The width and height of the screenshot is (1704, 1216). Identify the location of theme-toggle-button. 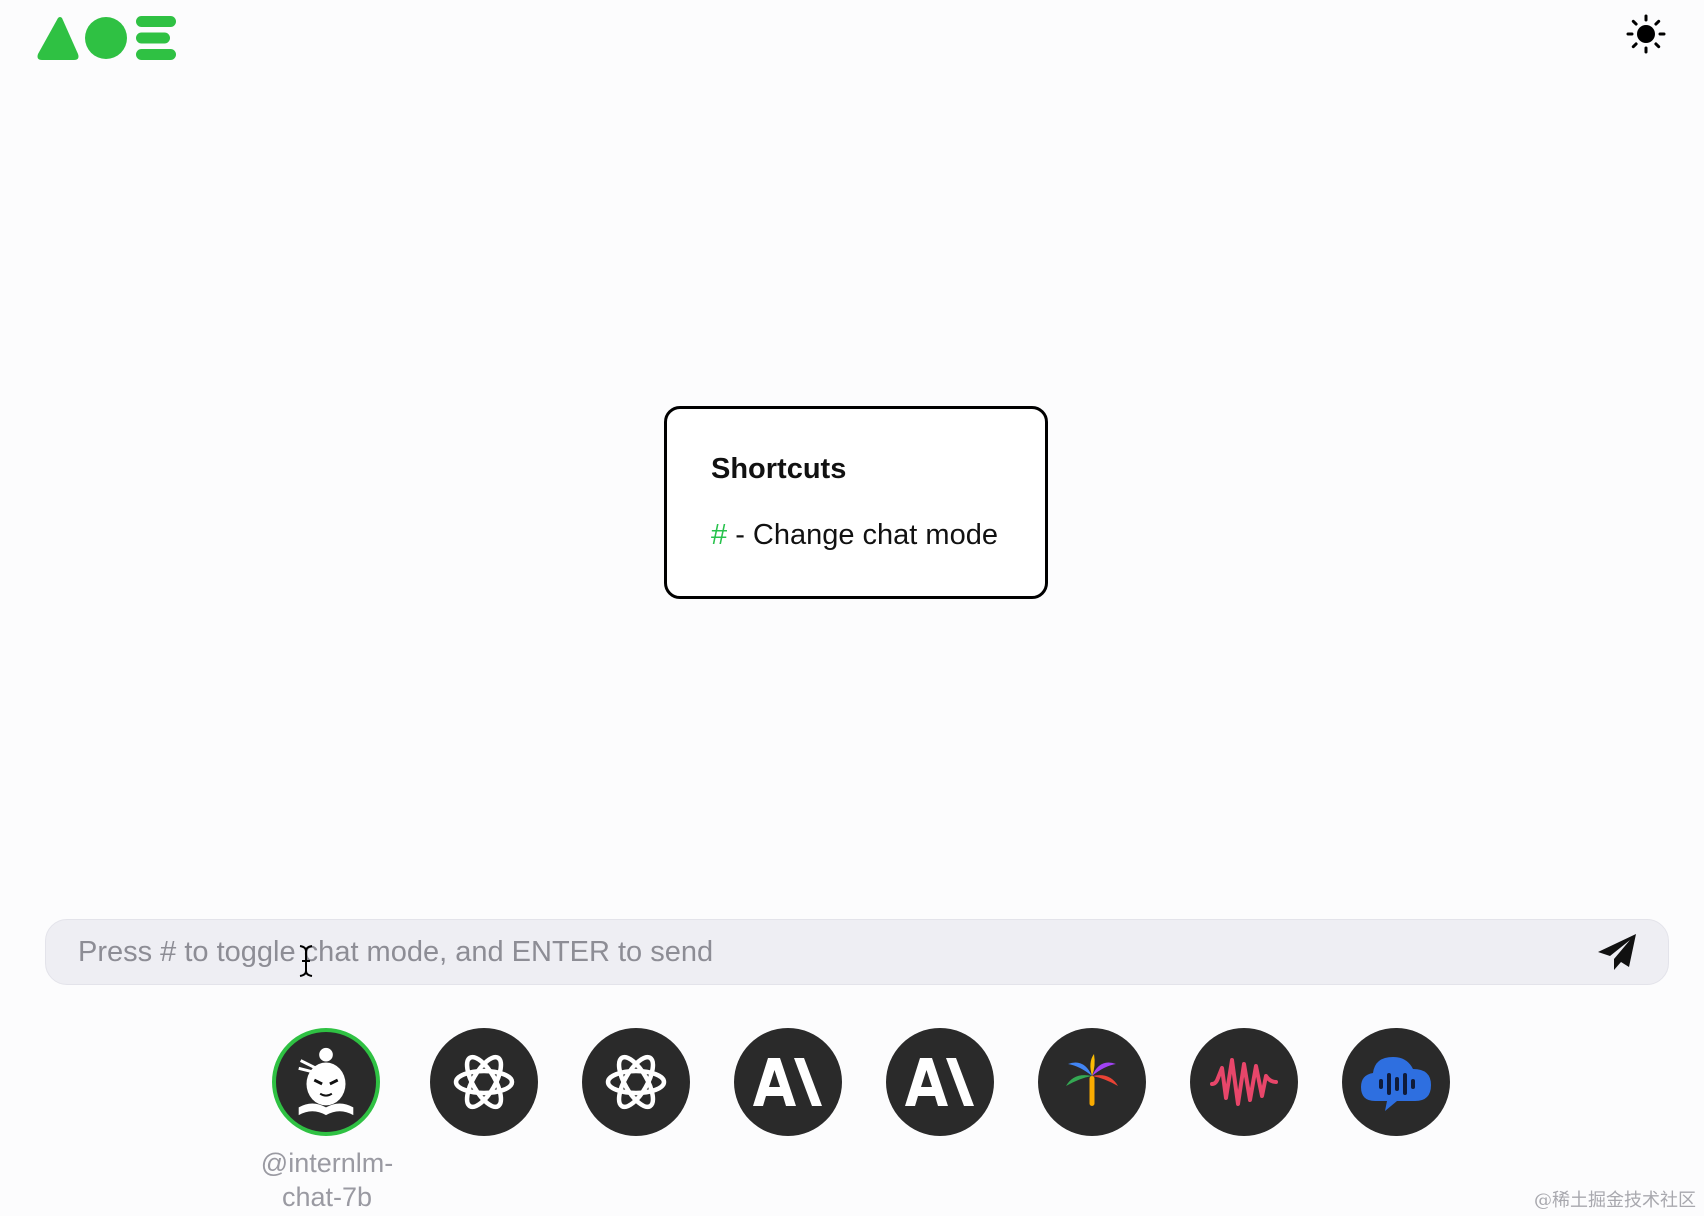
(1646, 34).